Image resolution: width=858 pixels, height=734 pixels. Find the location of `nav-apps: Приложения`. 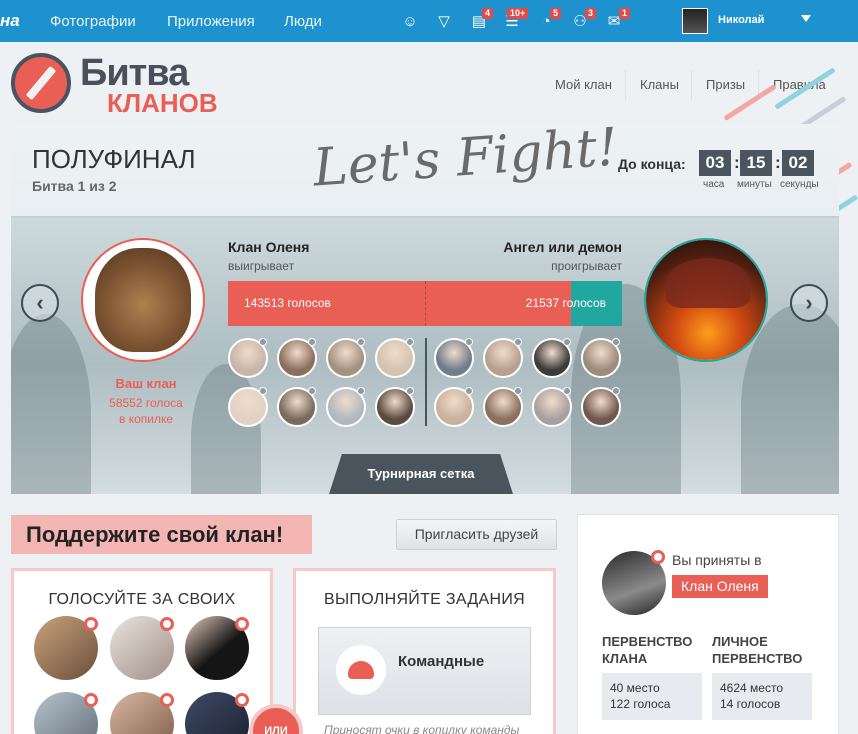

nav-apps: Приложения is located at coordinates (211, 21).